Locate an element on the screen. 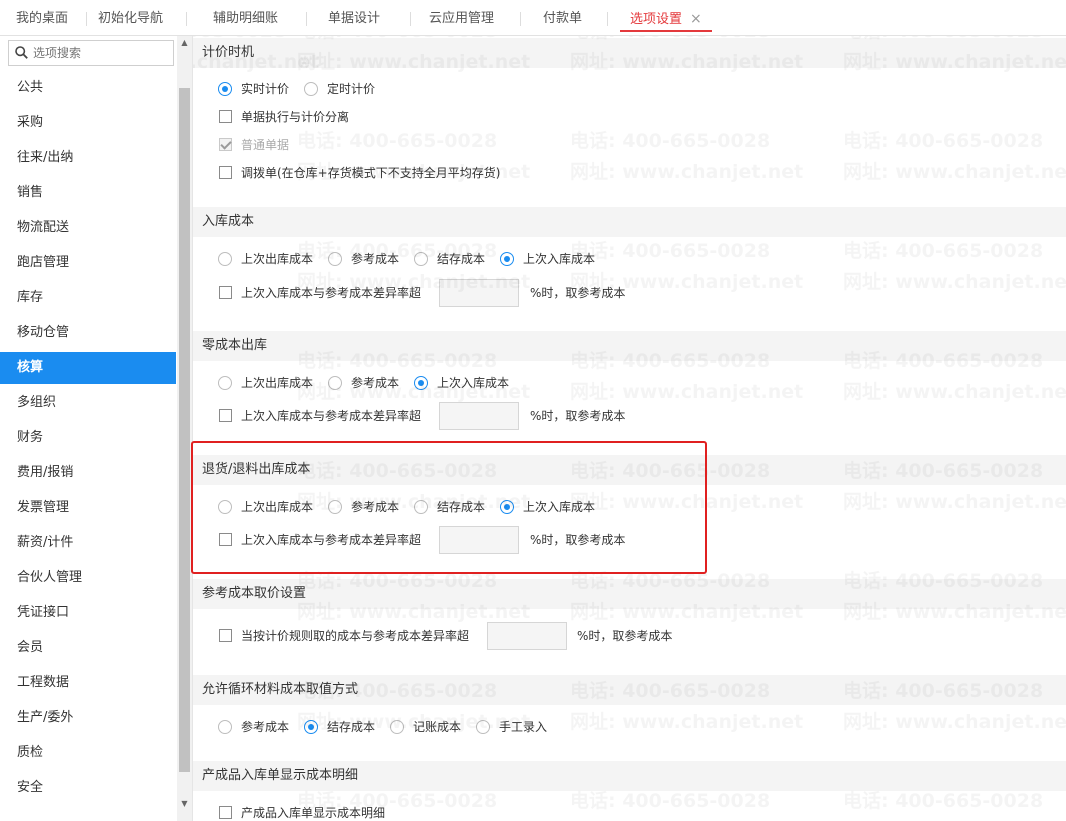  scroll-down-icon: ▼ is located at coordinates (184, 804).